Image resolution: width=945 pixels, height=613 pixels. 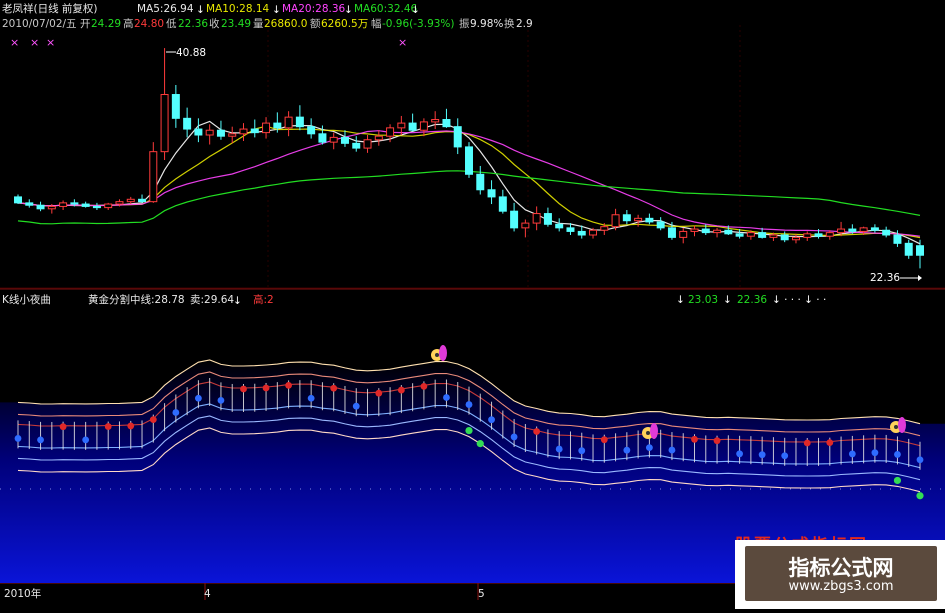 What do you see at coordinates (348, 10) in the screenshot?
I see `ma20-arrow: ↓` at bounding box center [348, 10].